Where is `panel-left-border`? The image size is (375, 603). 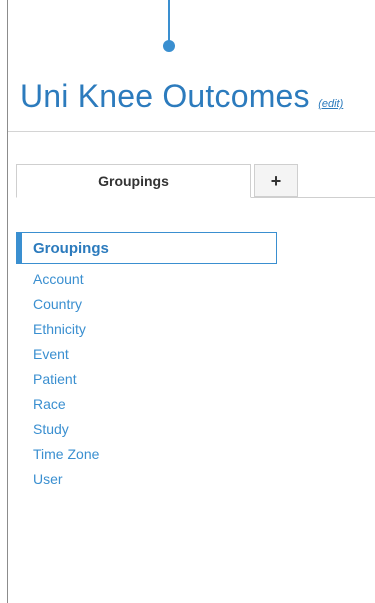 panel-left-border is located at coordinates (7, 301).